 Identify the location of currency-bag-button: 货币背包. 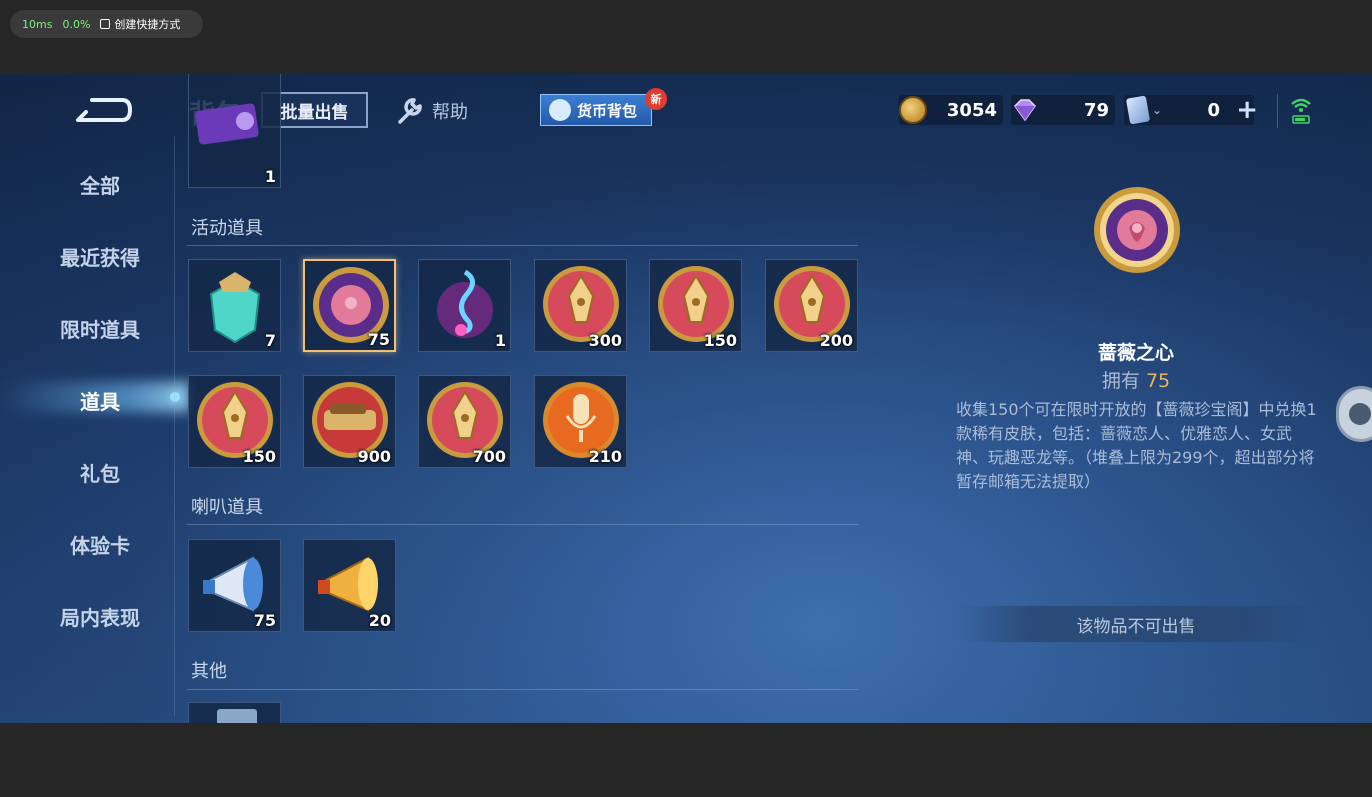
(596, 110).